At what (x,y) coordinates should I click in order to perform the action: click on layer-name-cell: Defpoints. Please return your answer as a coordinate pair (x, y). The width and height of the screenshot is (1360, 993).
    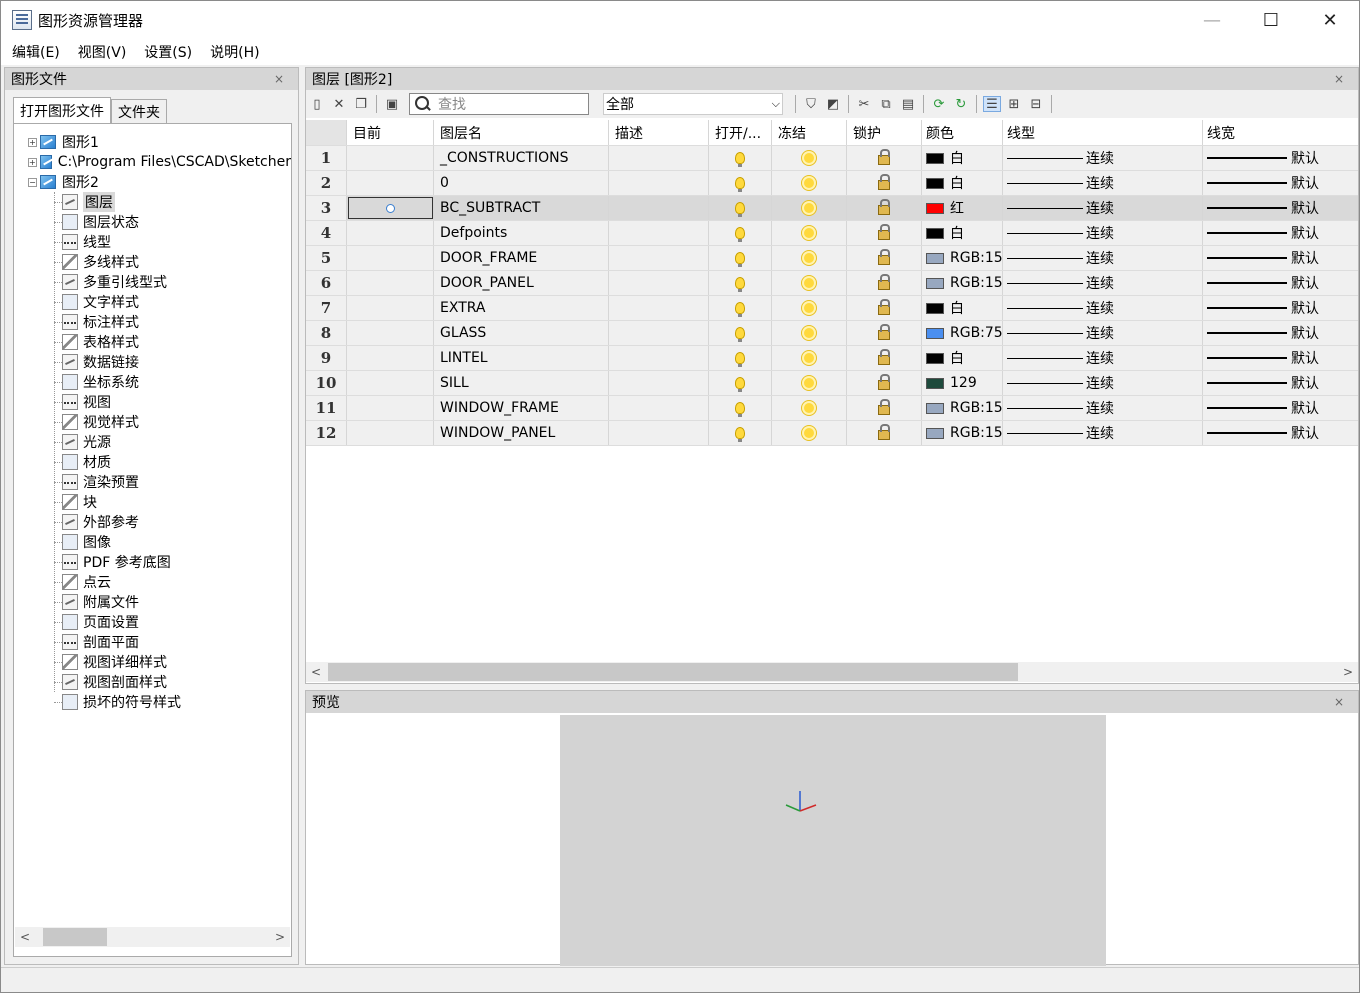
    Looking at the image, I should click on (521, 233).